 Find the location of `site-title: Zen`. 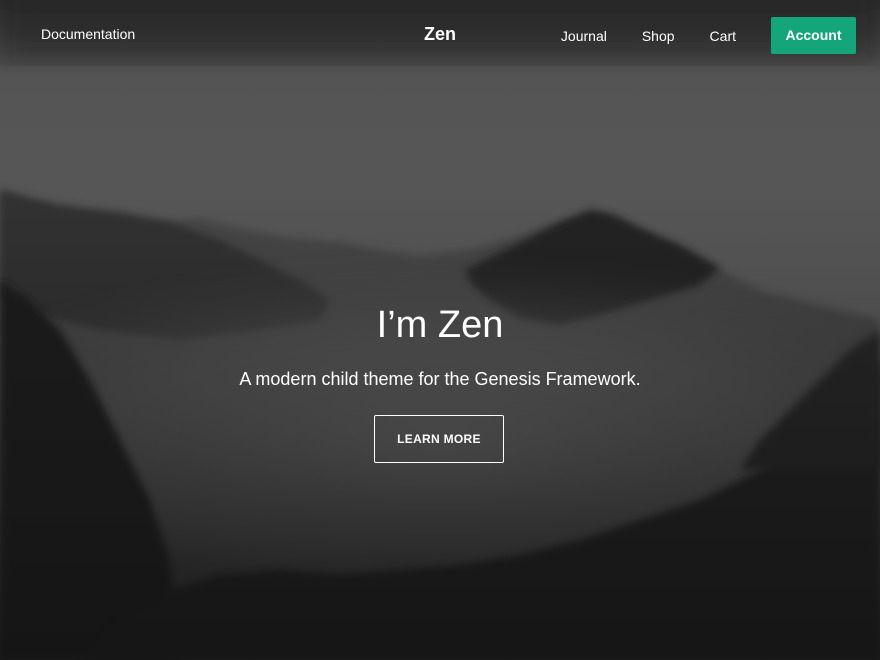

site-title: Zen is located at coordinates (440, 34).